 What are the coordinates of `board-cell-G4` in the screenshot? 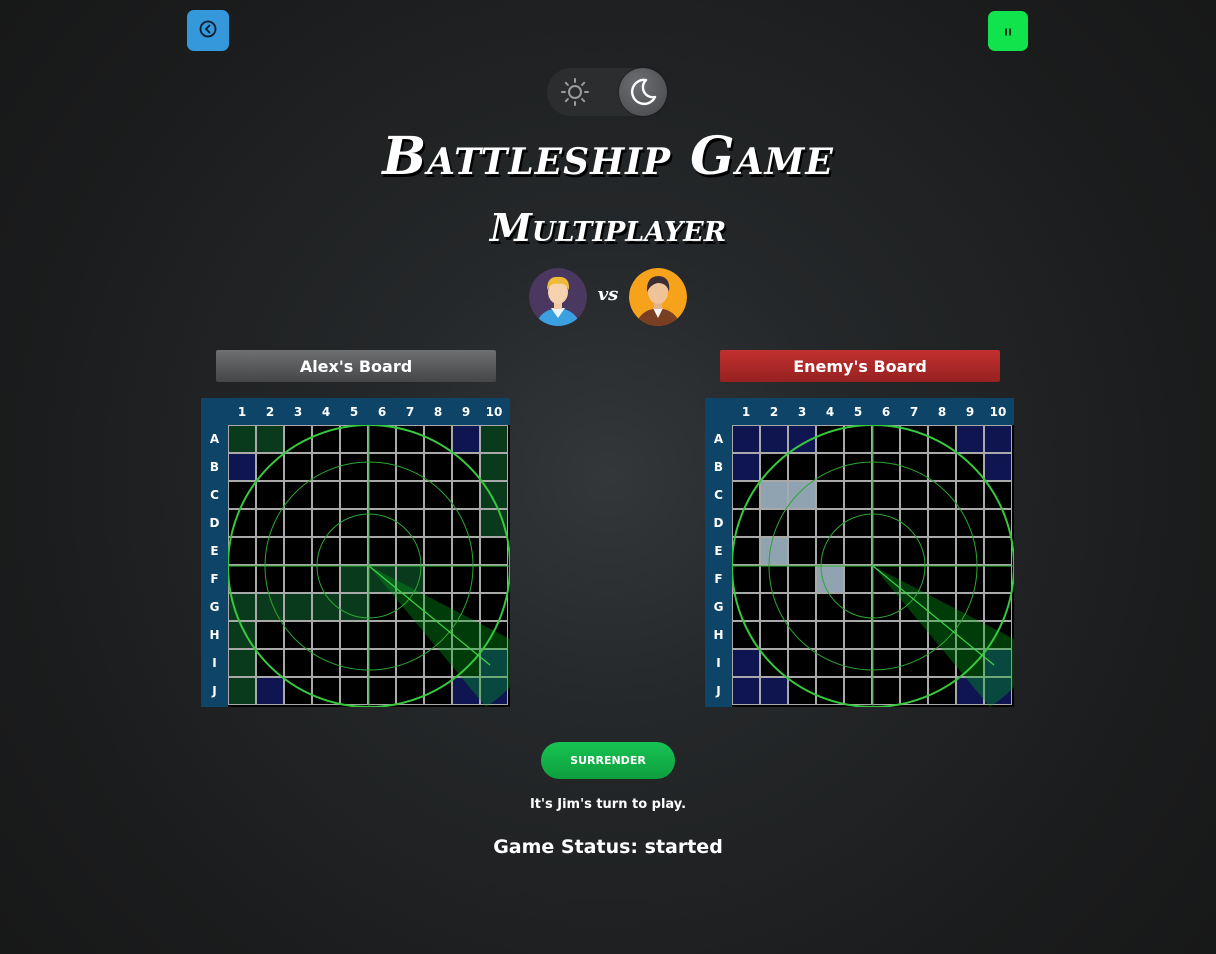 It's located at (830, 607).